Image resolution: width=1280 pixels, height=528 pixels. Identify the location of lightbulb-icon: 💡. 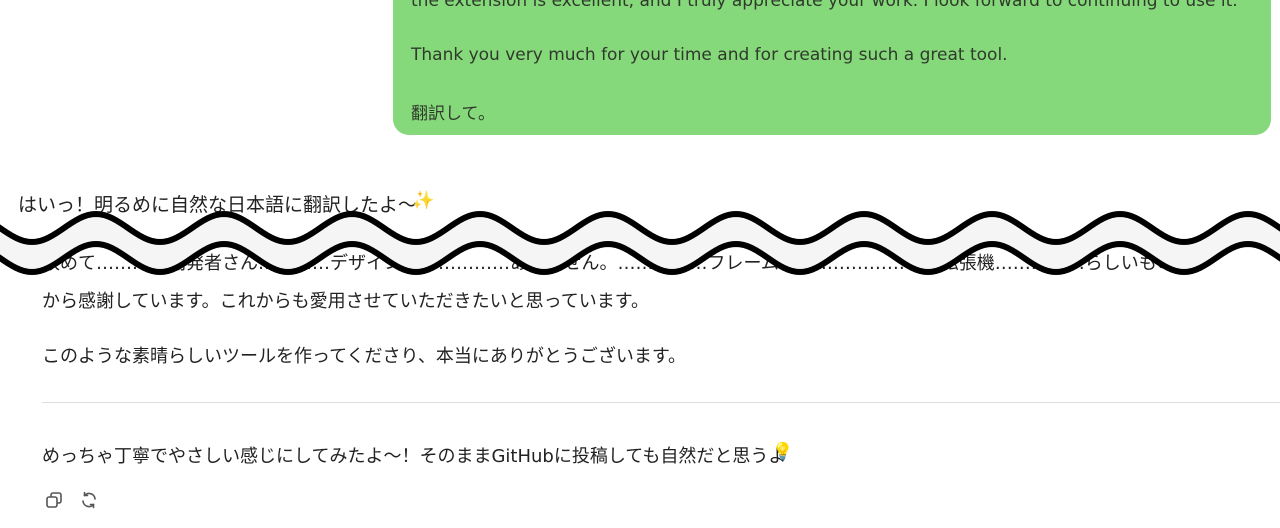
(783, 452).